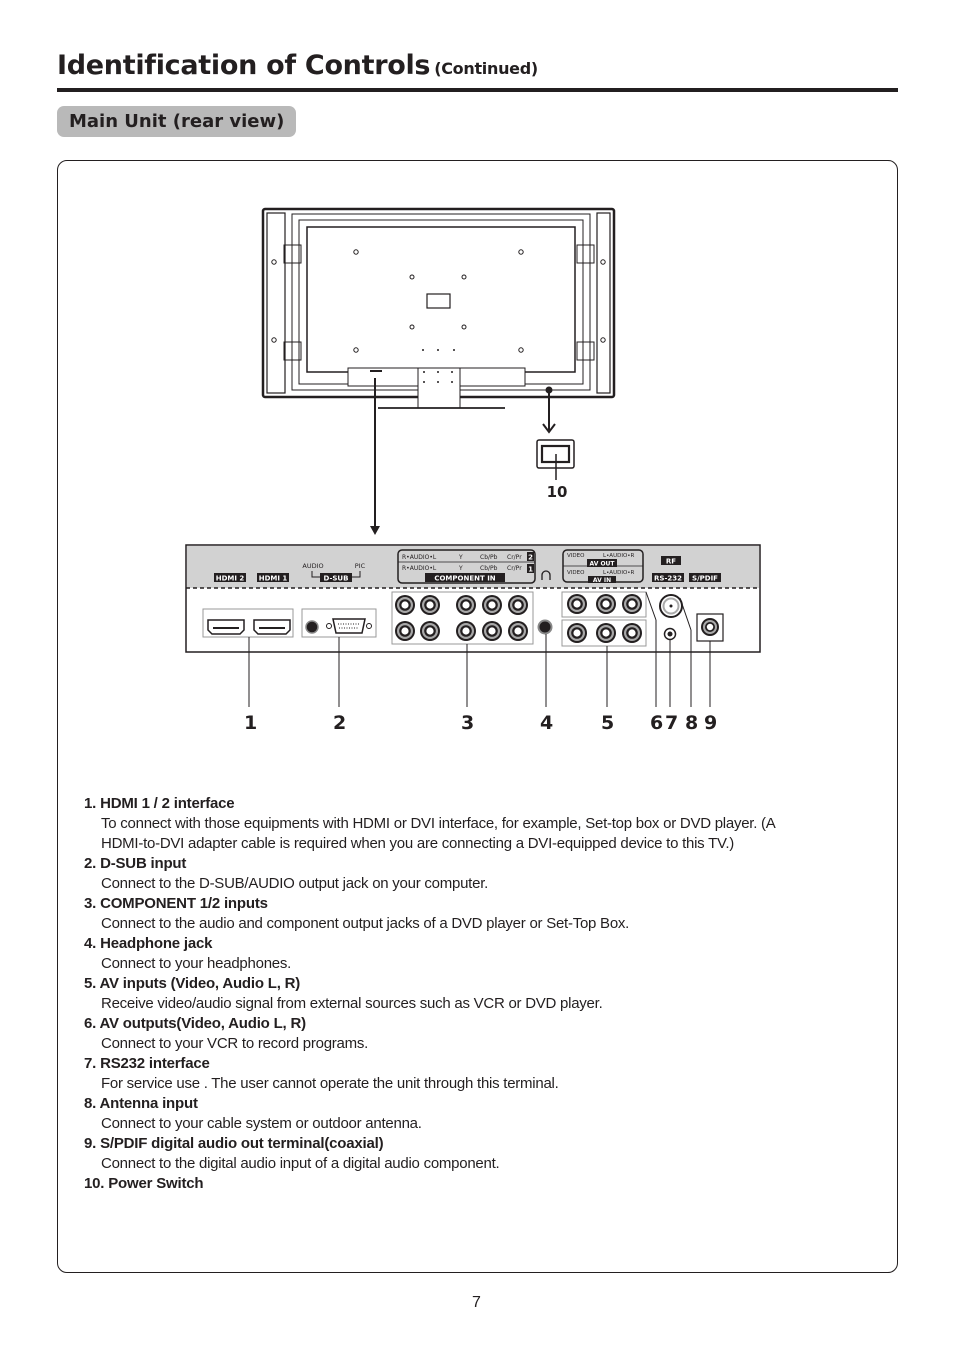  What do you see at coordinates (530, 558) in the screenshot?
I see `comp2-index: 2` at bounding box center [530, 558].